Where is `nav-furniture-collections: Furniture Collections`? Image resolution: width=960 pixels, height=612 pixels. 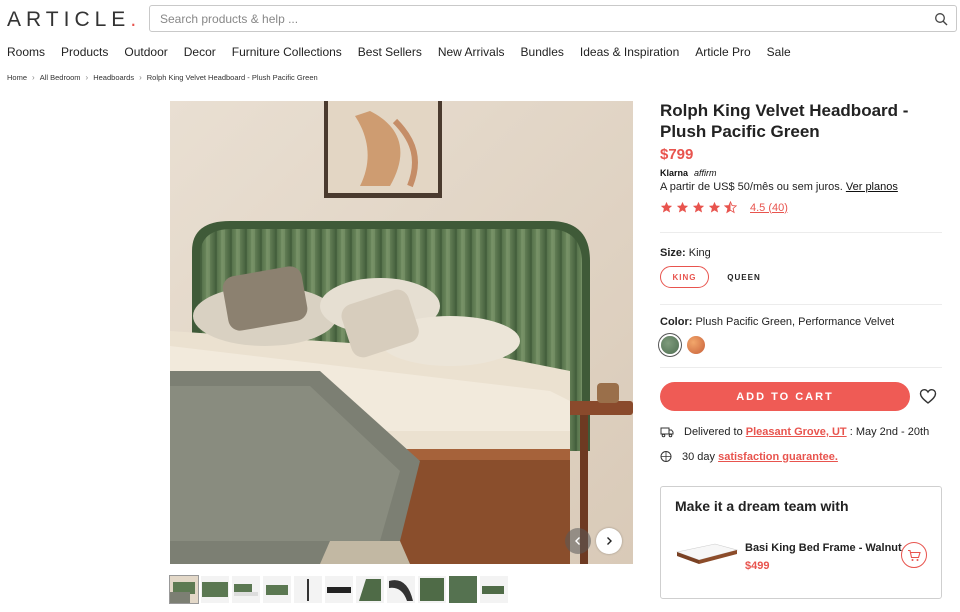
nav-furniture-collections: Furniture Collections is located at coordinates (287, 52).